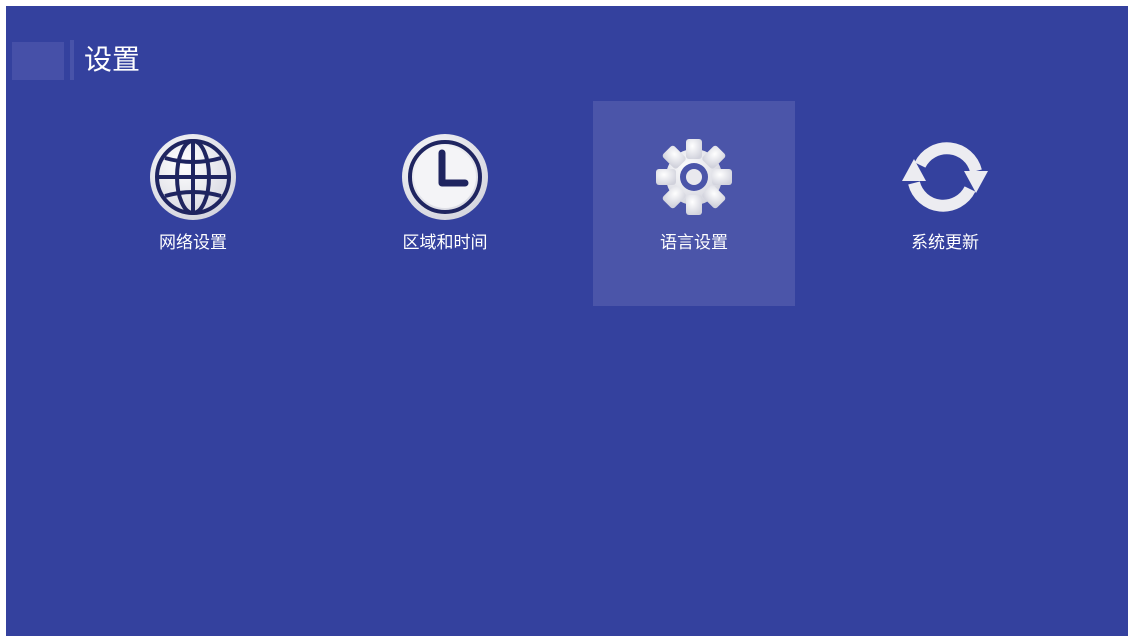 The image size is (1128, 636). Describe the element at coordinates (193, 177) in the screenshot. I see `globe-icon` at that location.